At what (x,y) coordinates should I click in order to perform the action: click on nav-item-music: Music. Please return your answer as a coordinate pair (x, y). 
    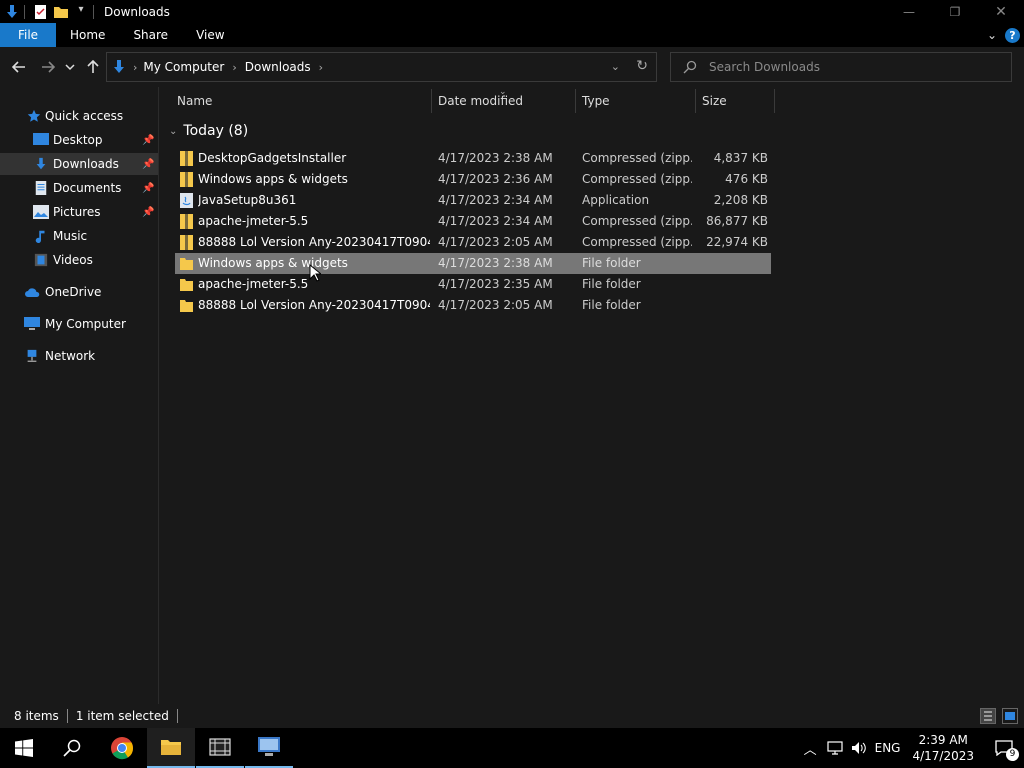
    Looking at the image, I should click on (79, 236).